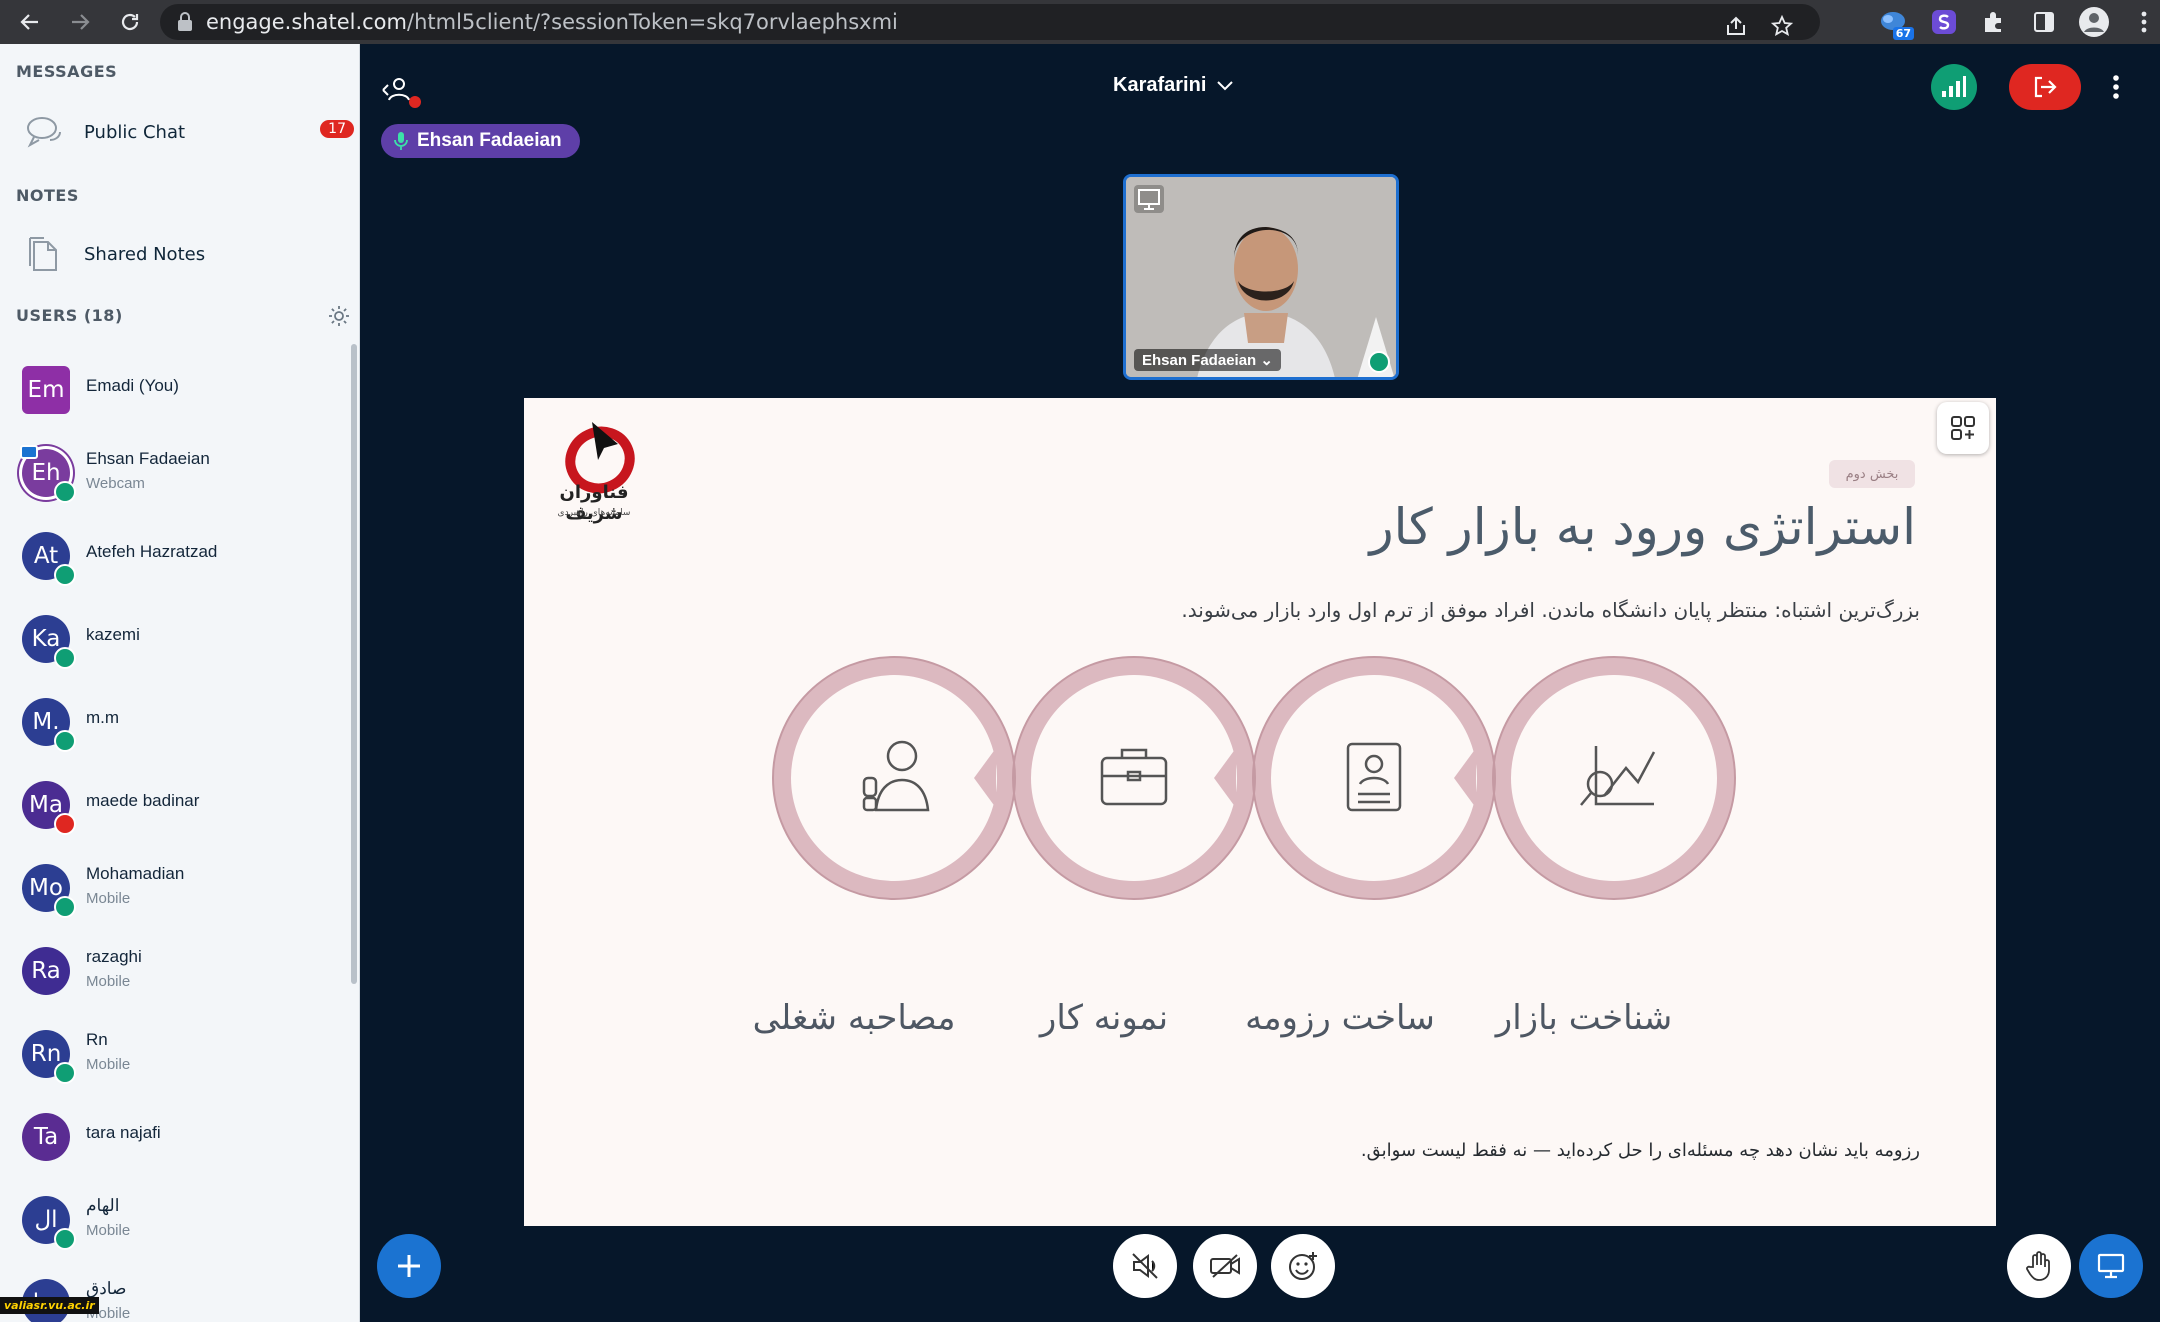 This screenshot has width=2160, height=1322. I want to click on avatar: Ka, so click(49, 642).